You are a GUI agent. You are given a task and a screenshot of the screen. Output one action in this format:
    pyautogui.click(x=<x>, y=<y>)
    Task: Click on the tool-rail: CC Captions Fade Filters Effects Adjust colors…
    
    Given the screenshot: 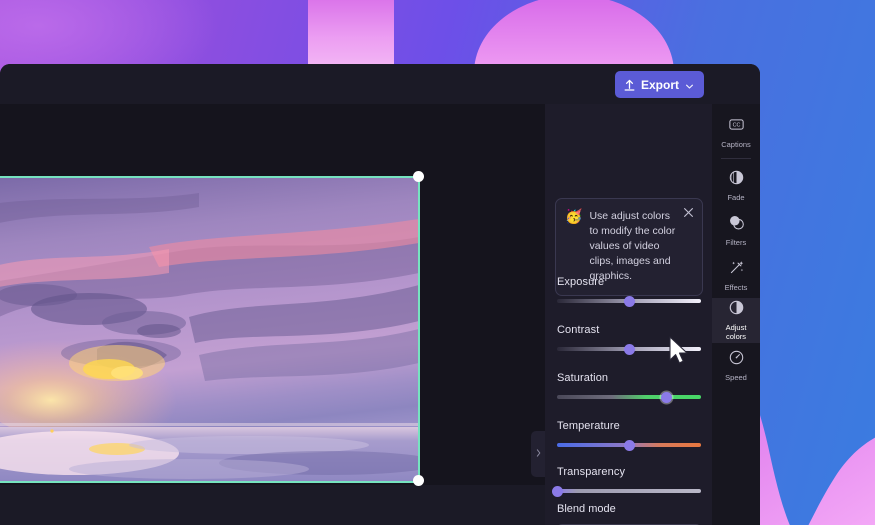 What is the action you would take?
    pyautogui.click(x=736, y=314)
    